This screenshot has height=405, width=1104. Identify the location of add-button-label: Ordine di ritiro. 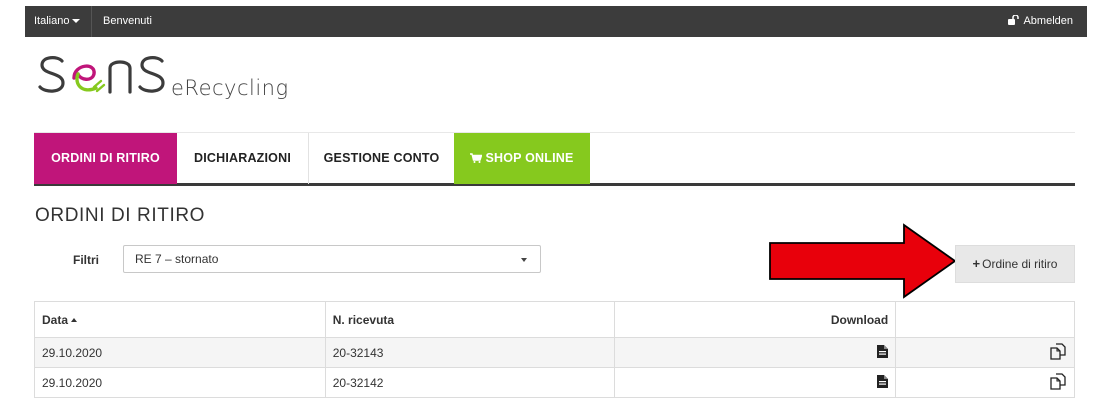
(1020, 264).